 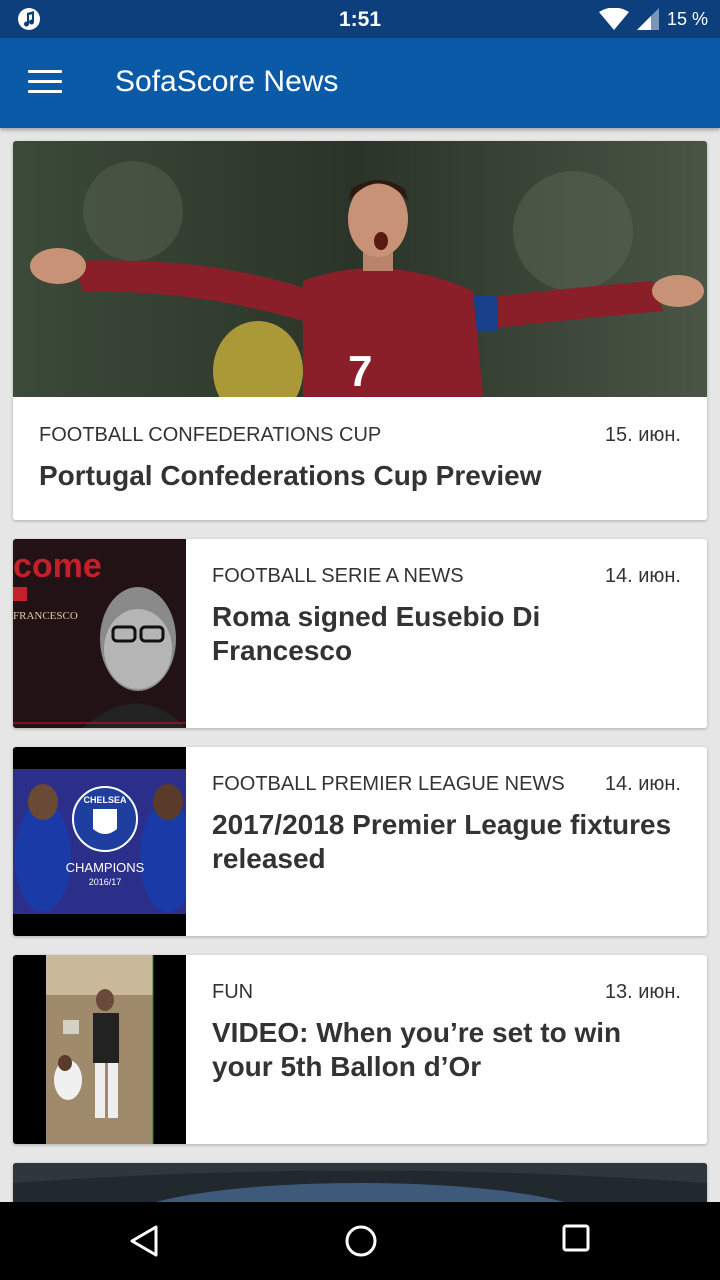 What do you see at coordinates (105, 882) in the screenshot?
I see `thumb-overlay-subtext: 2016/17` at bounding box center [105, 882].